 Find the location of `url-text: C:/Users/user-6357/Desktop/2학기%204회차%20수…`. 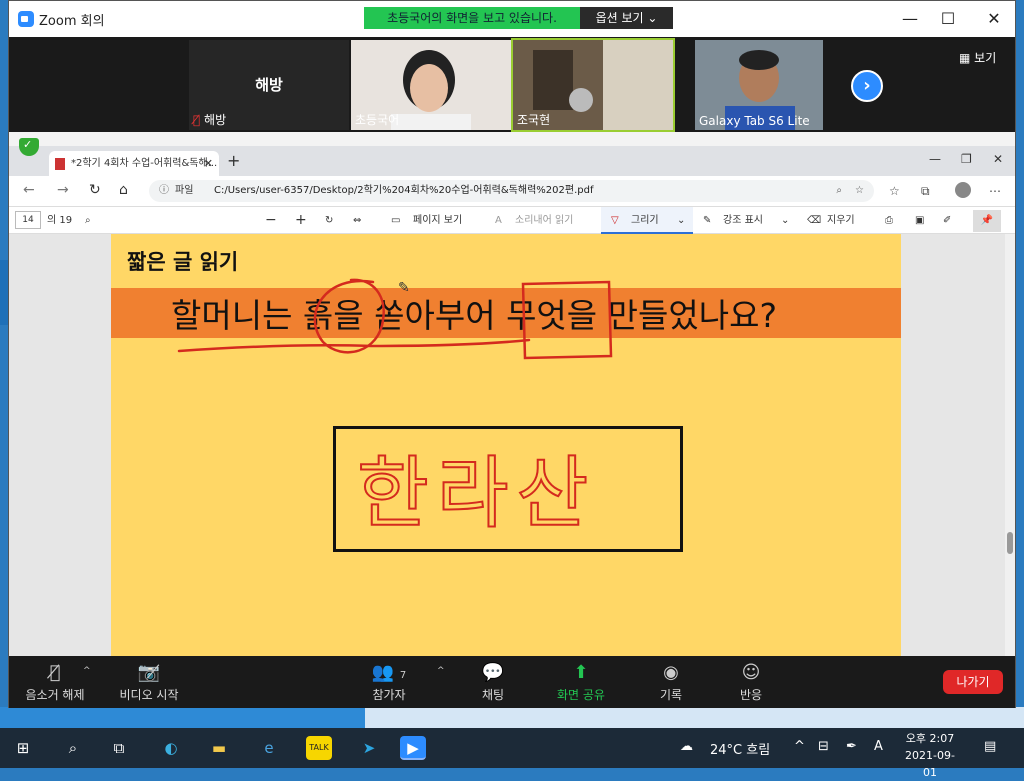

url-text: C:/Users/user-6357/Desktop/2학기%204회차%20수… is located at coordinates (404, 190).